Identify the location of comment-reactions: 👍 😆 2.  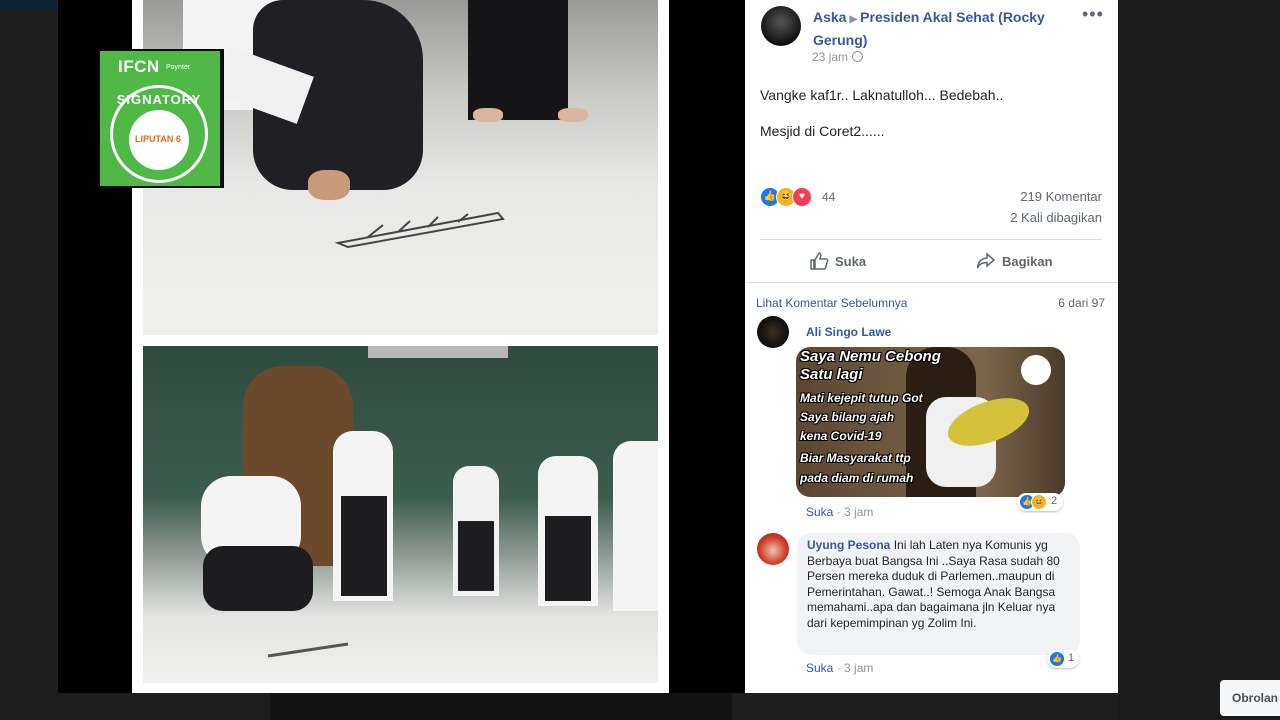
(1040, 502).